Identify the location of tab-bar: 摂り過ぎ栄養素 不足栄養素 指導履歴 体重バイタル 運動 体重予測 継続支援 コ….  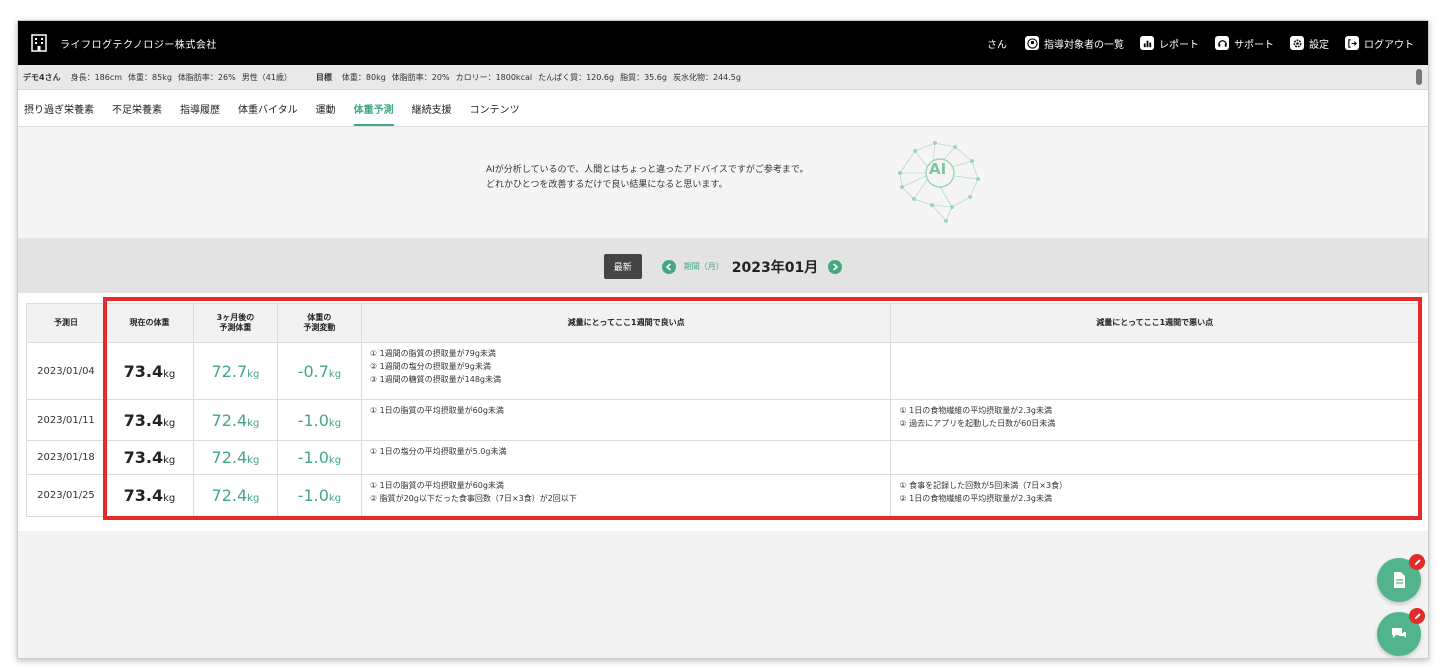
(723, 108).